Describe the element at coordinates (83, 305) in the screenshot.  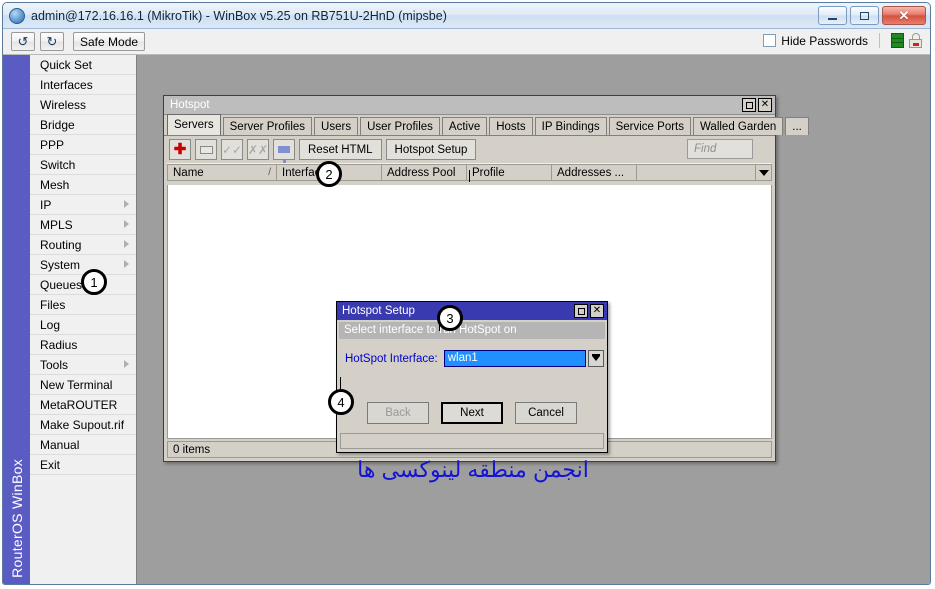
I see `sidebar-item-files: Files` at that location.